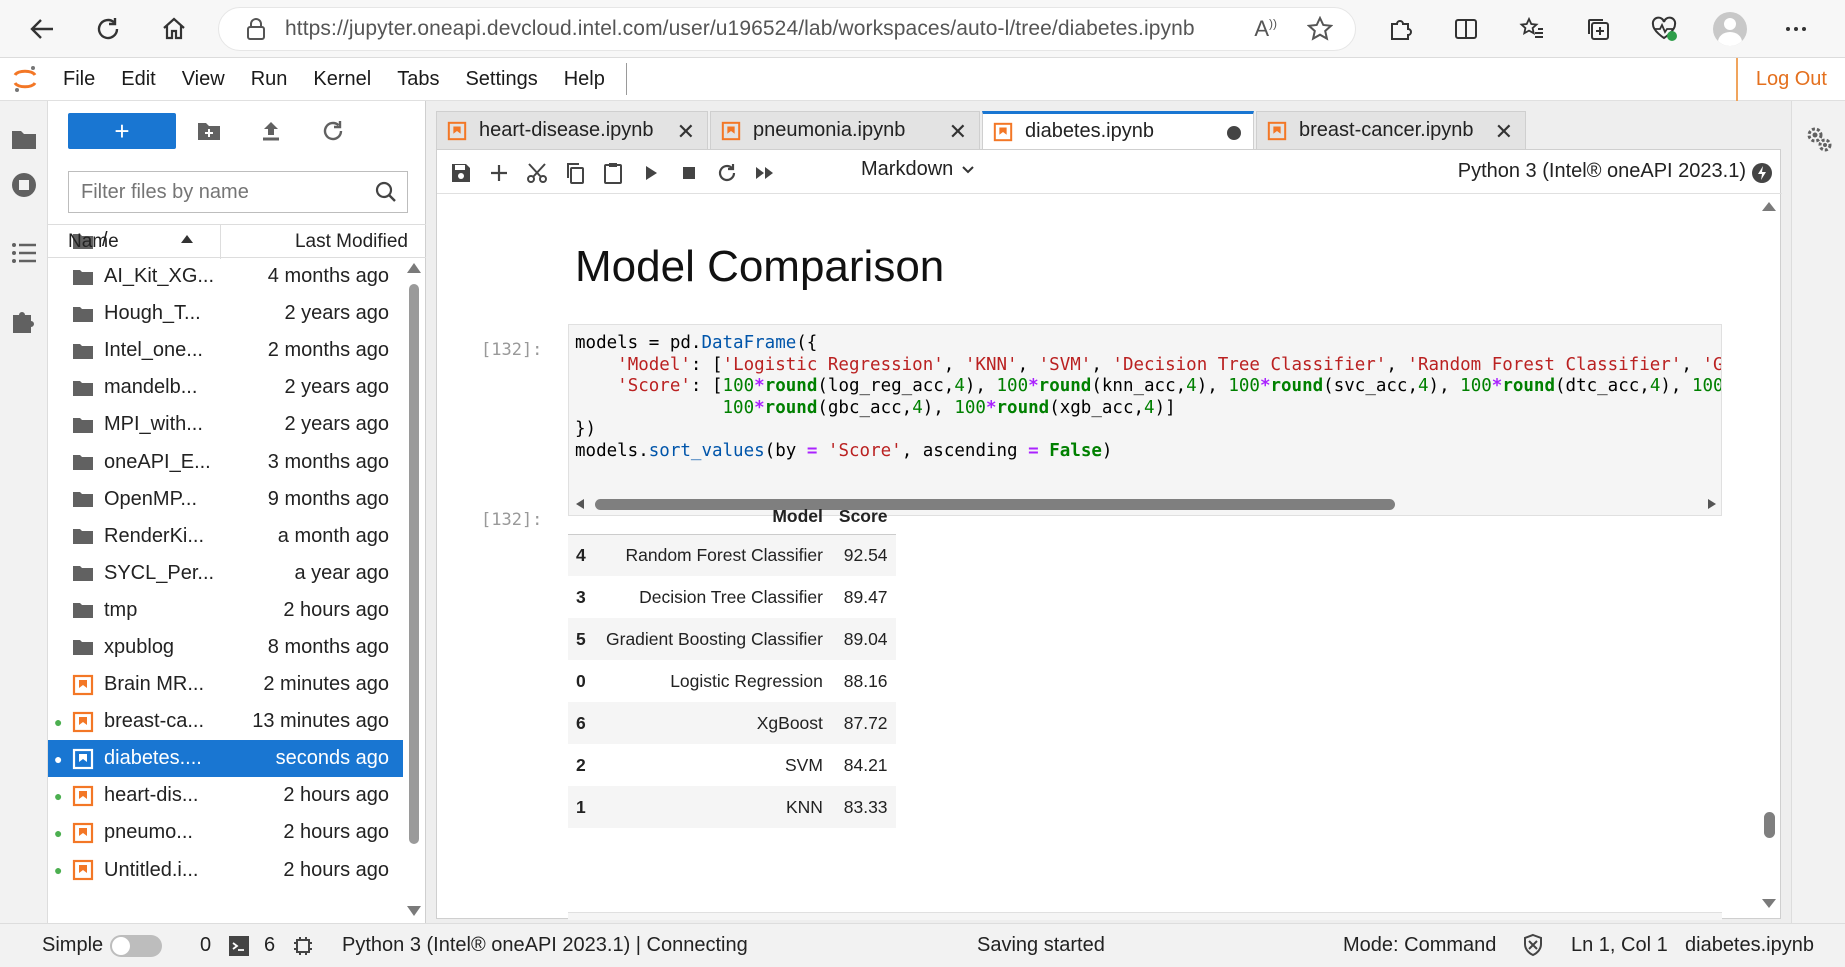 This screenshot has width=1845, height=967. What do you see at coordinates (271, 131) in the screenshot?
I see `upload-icon` at bounding box center [271, 131].